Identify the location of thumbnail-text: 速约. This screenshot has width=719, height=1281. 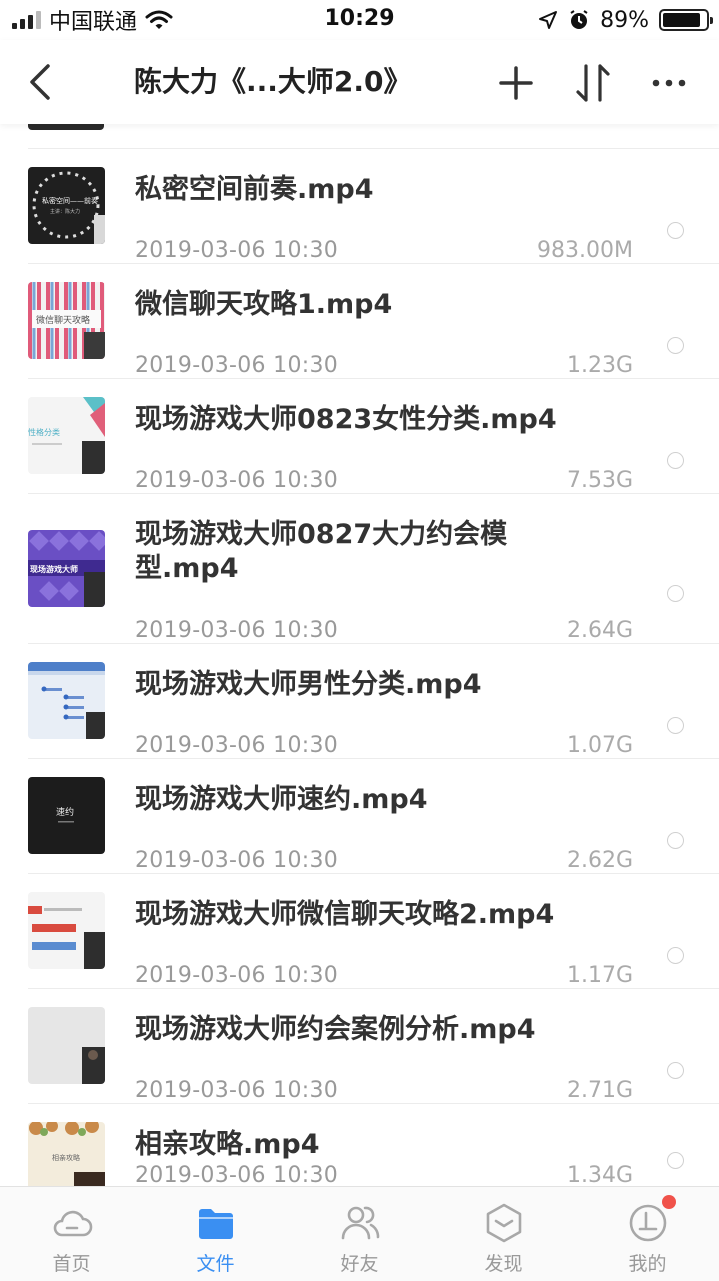
(65, 812).